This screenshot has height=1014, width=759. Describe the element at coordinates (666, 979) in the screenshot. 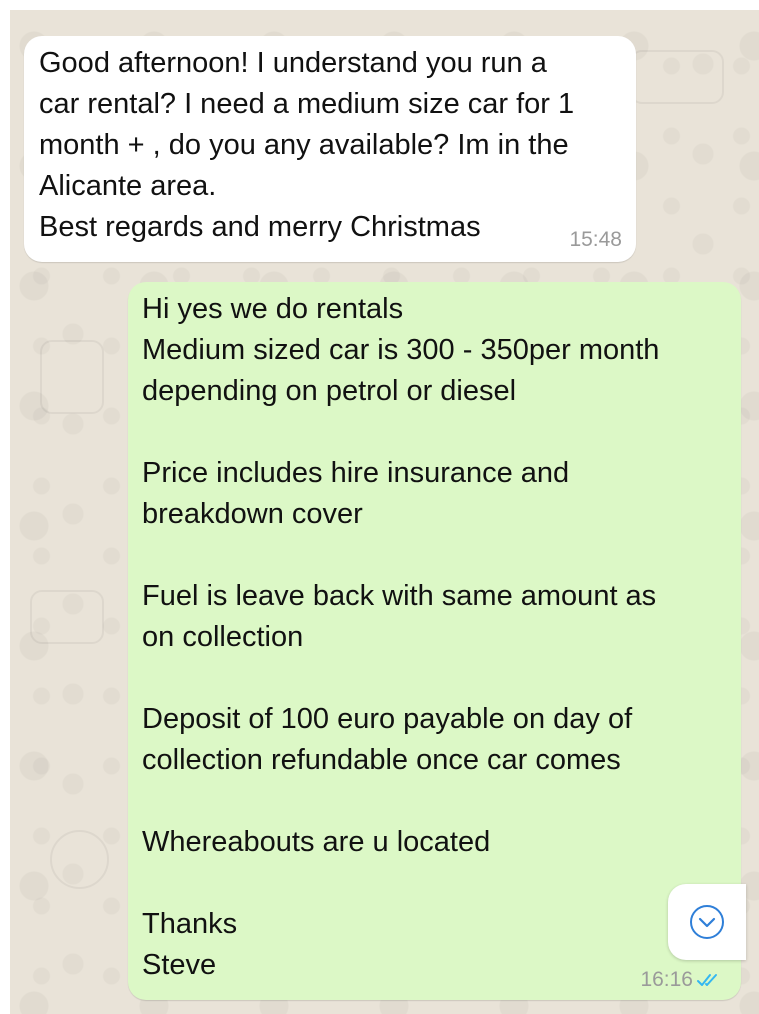

I see `message-timestamp: 16:16` at that location.